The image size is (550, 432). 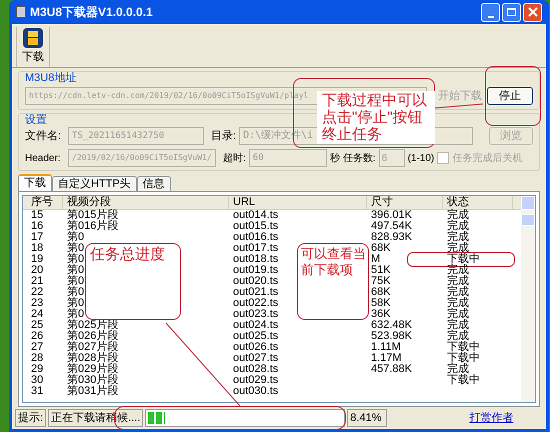 What do you see at coordinates (391, 336) in the screenshot?
I see `table-cell: 523.98K` at bounding box center [391, 336].